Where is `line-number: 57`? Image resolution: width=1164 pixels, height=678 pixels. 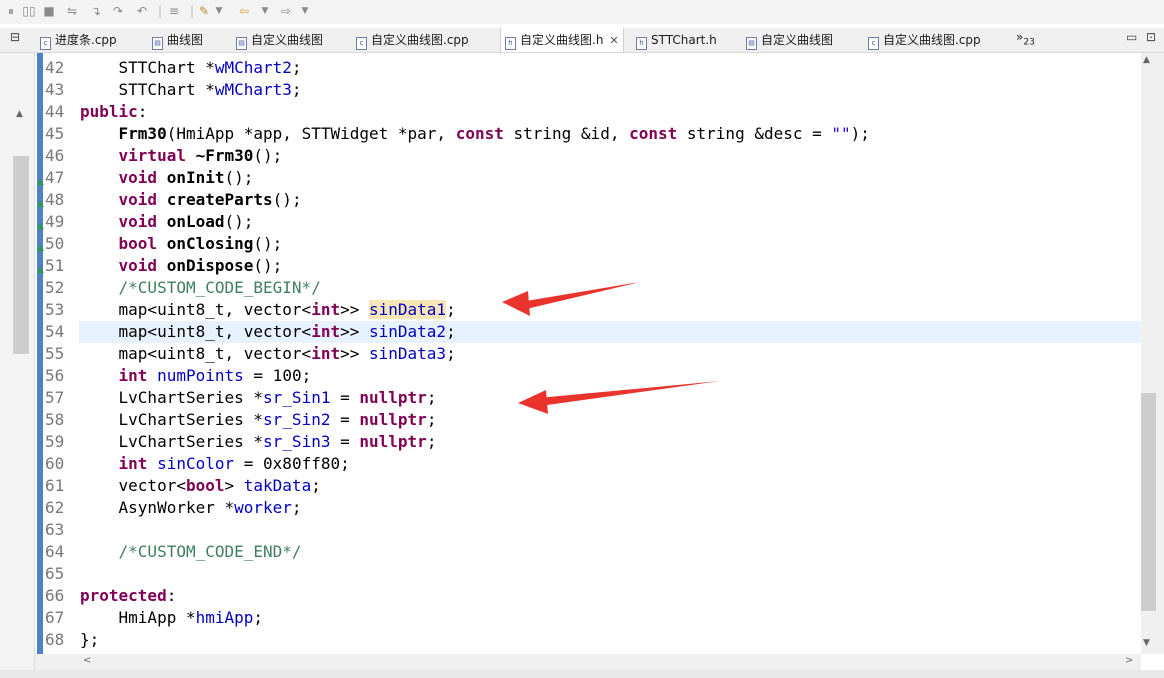 line-number: 57 is located at coordinates (55, 397).